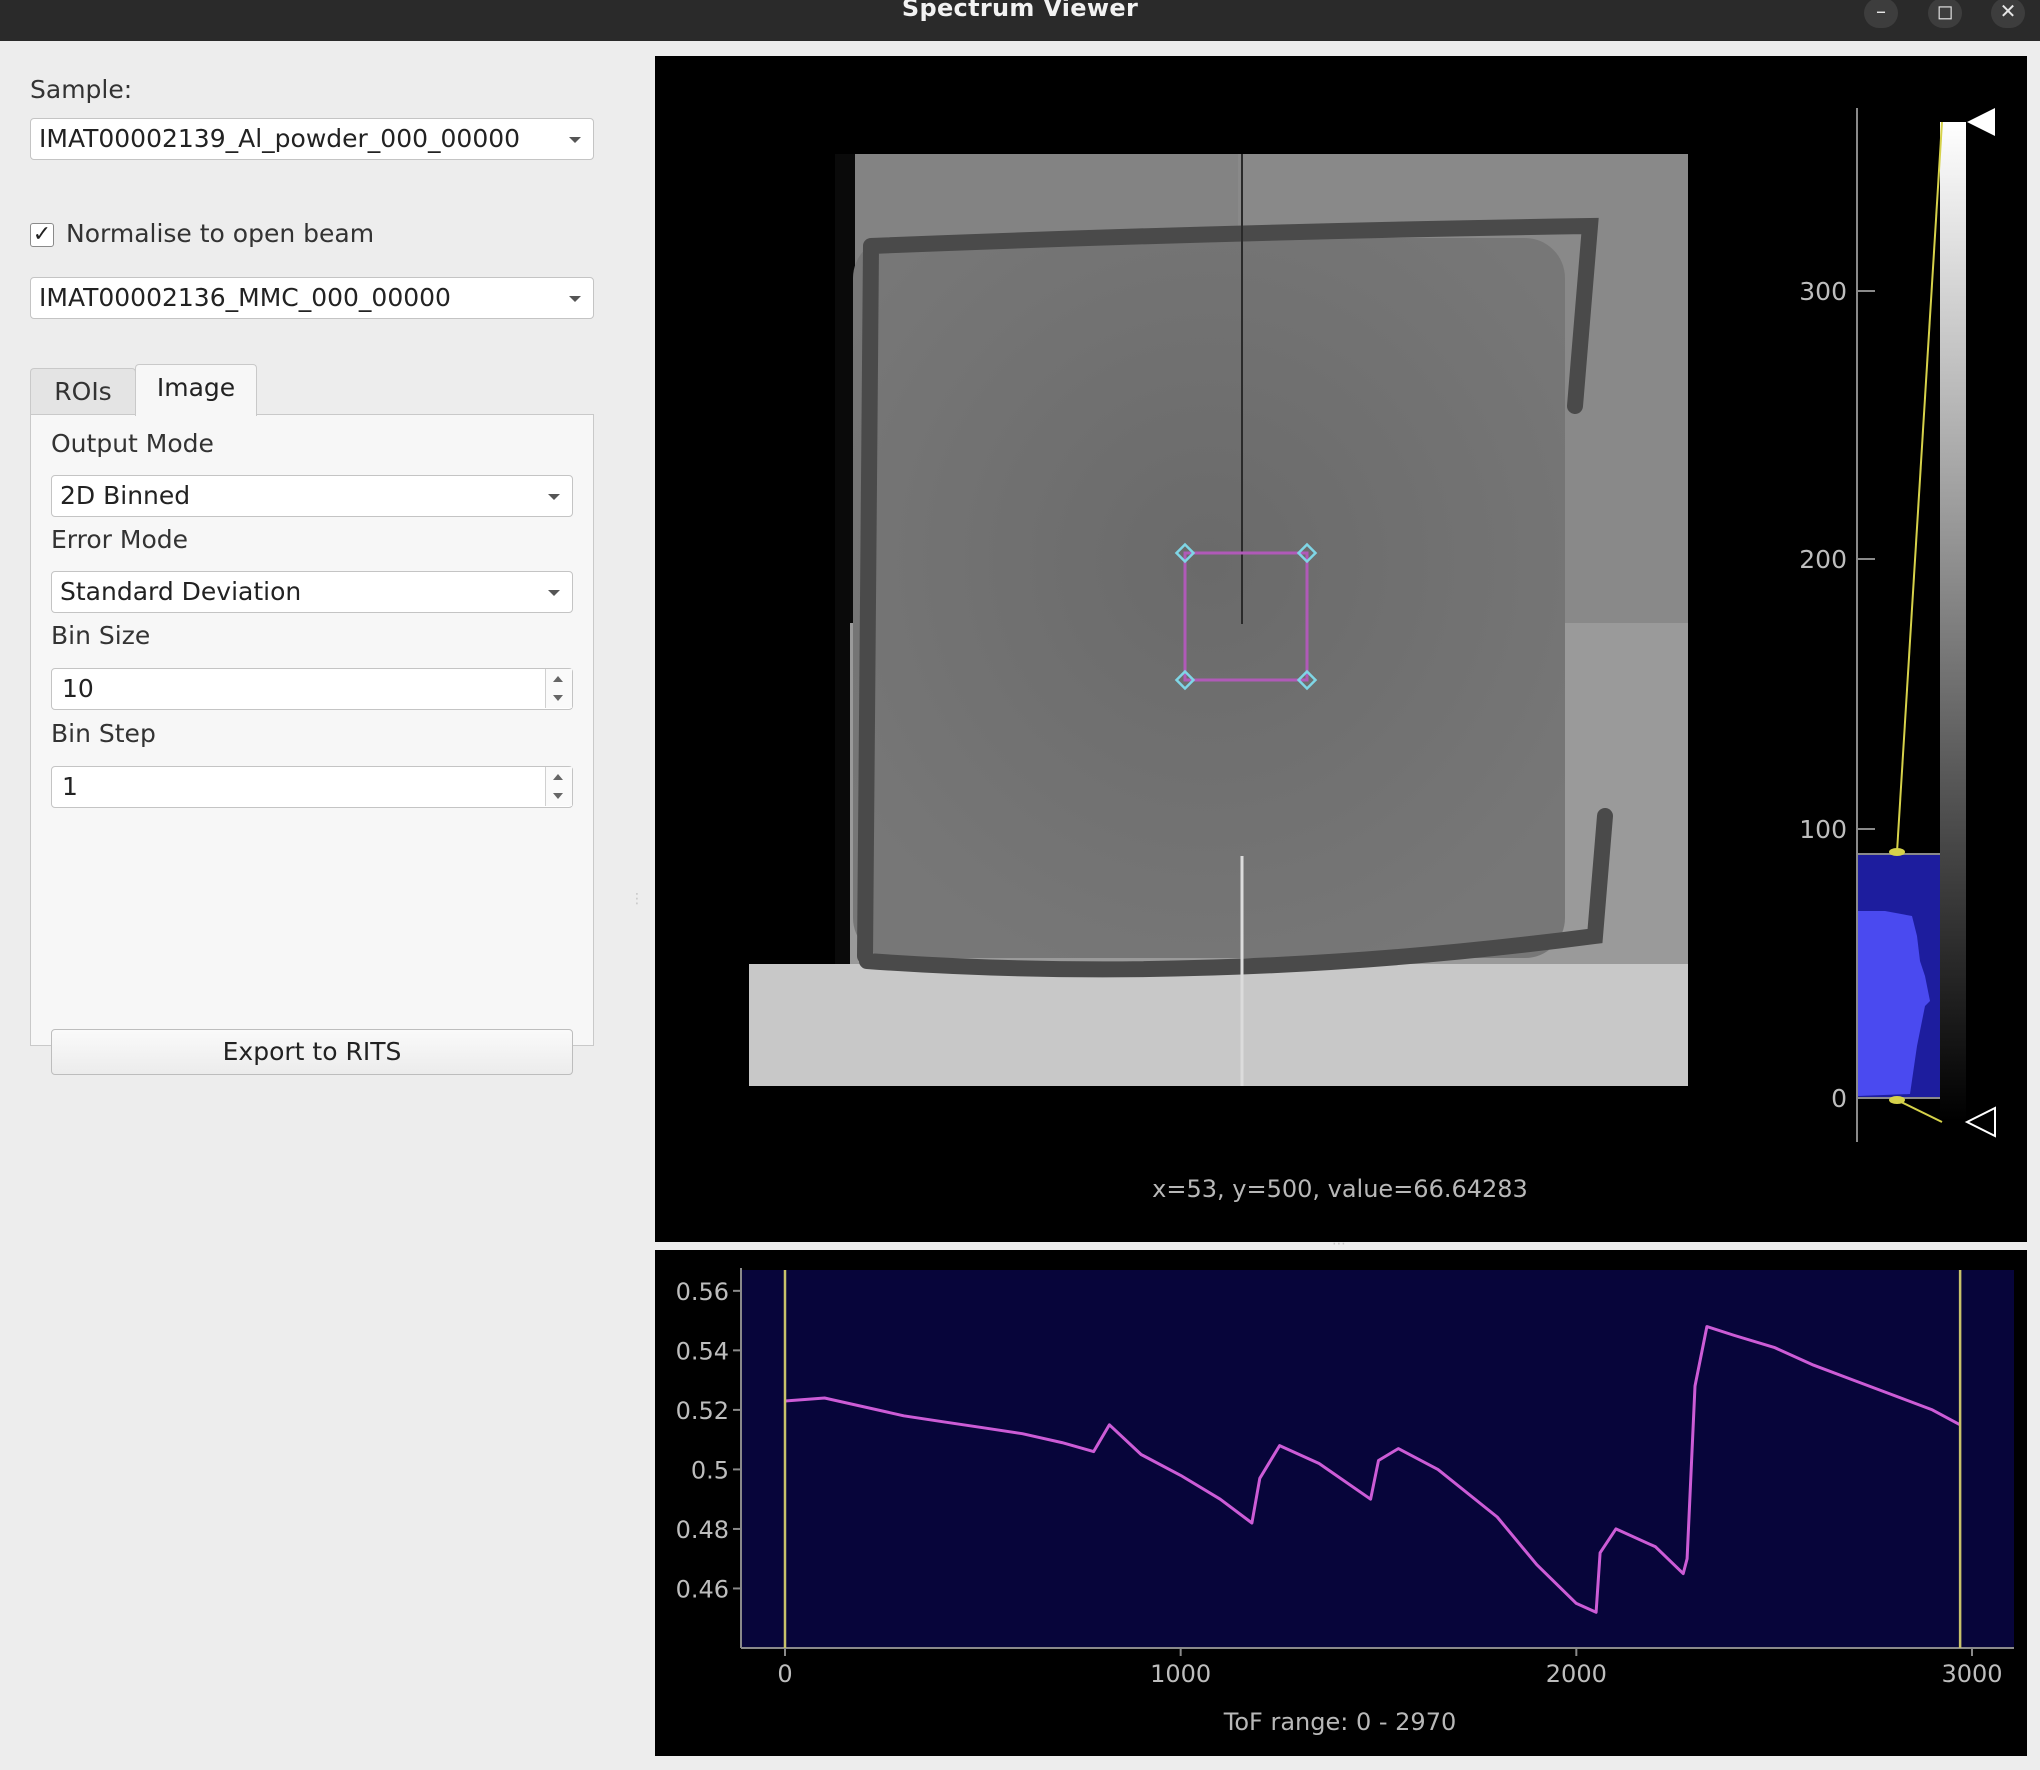 This screenshot has height=1770, width=2040. Describe the element at coordinates (1919, 487) in the screenshot. I see `level-max-line` at that location.